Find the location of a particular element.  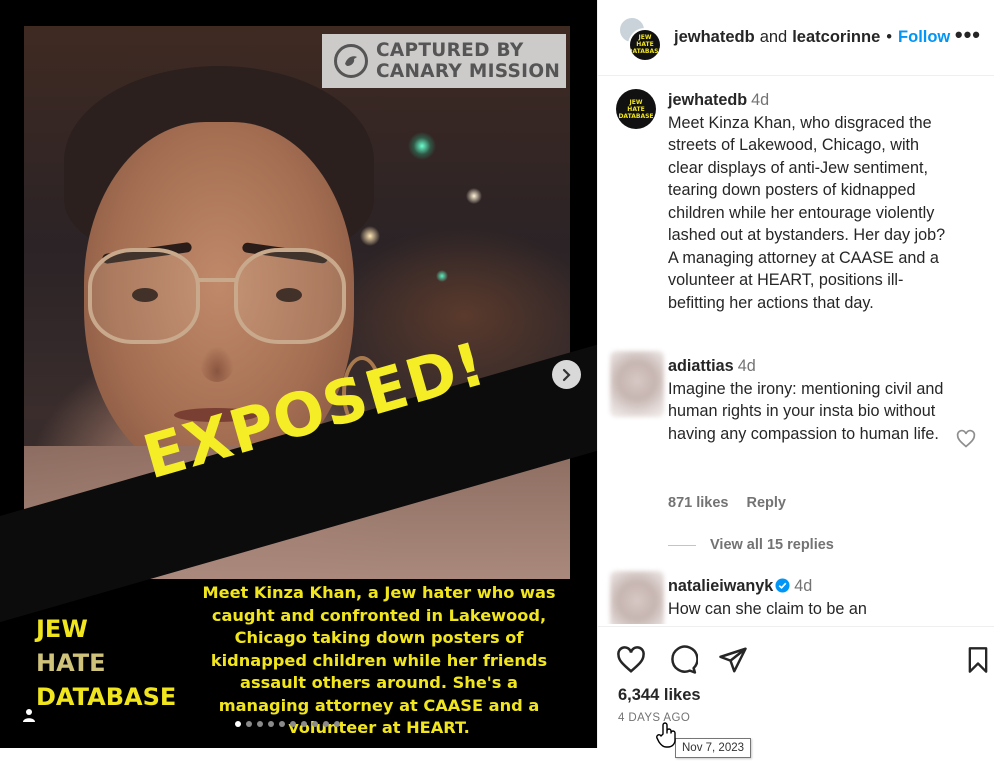

save-bookmark-icon is located at coordinates (979, 661).